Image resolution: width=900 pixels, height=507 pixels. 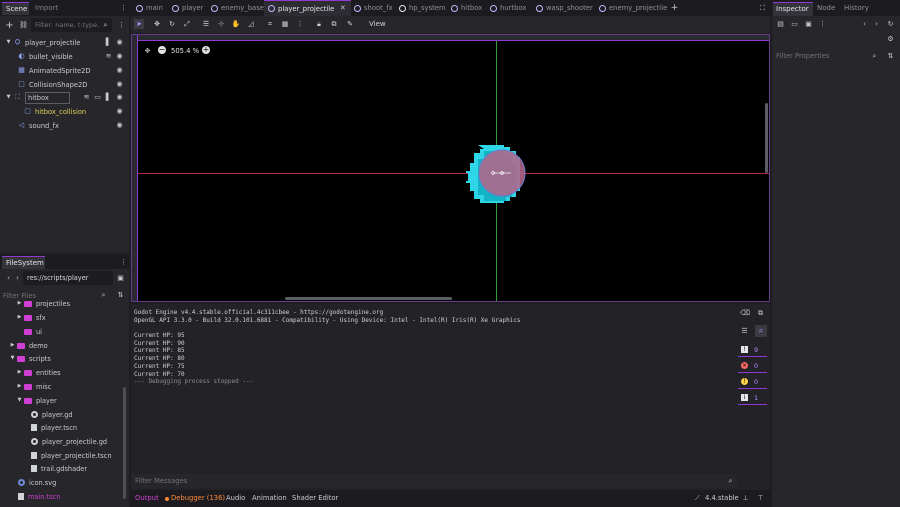 What do you see at coordinates (61, 482) in the screenshot?
I see `file-tree-file-icon-svg: icon.svg` at bounding box center [61, 482].